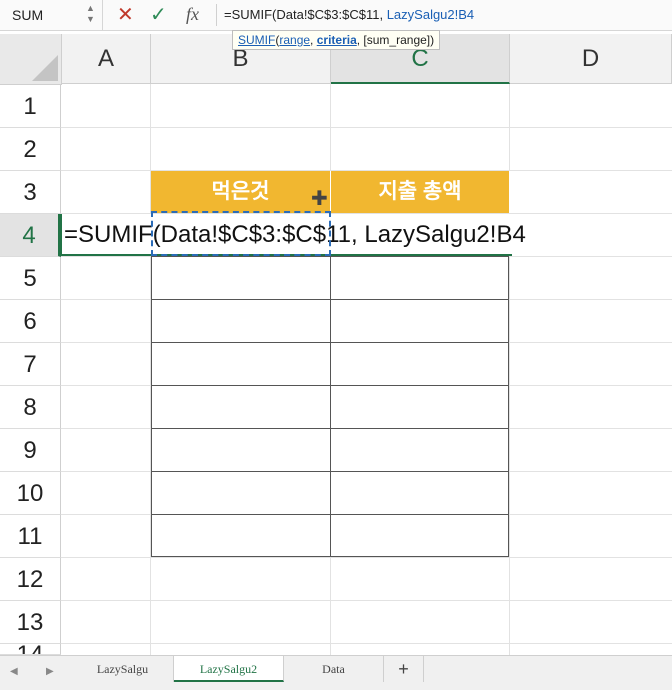 Image resolution: width=672 pixels, height=690 pixels. Describe the element at coordinates (14, 671) in the screenshot. I see `scroll-tabs-left-icon: ◀` at that location.